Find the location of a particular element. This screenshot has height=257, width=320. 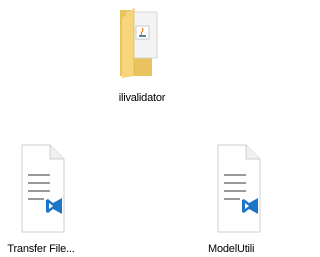

file-name-label: ilivalidator is located at coordinates (142, 98).